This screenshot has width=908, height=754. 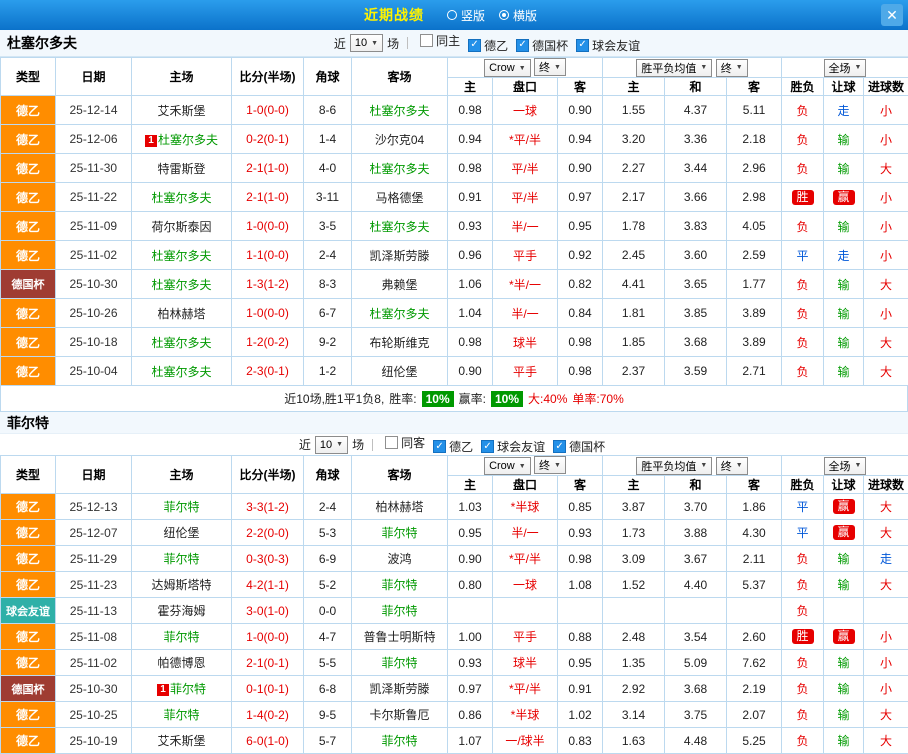 What do you see at coordinates (268, 715) in the screenshot?
I see `score-cell: 1-4(0-2)` at bounding box center [268, 715].